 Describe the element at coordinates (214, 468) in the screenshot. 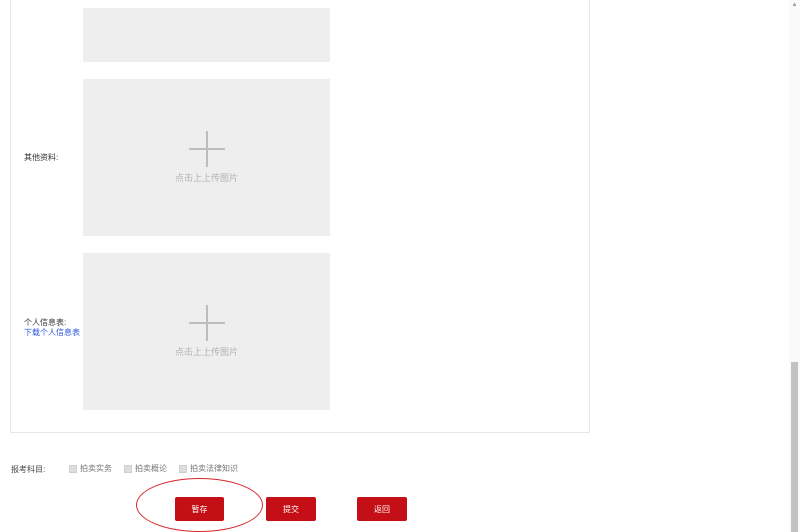

I see `subject-label-law: 拍卖法律知识` at that location.